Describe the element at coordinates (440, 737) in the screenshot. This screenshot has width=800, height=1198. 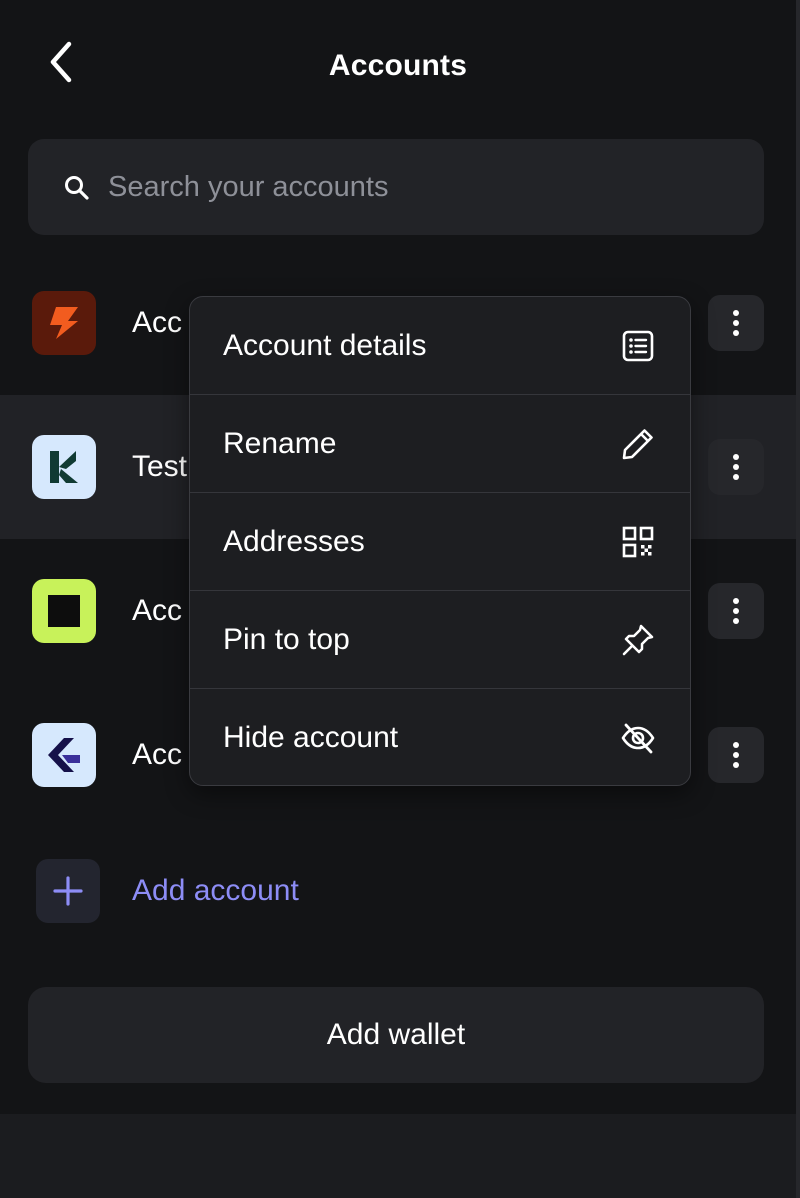
I see `menu-item-hide-account: Hide account` at that location.